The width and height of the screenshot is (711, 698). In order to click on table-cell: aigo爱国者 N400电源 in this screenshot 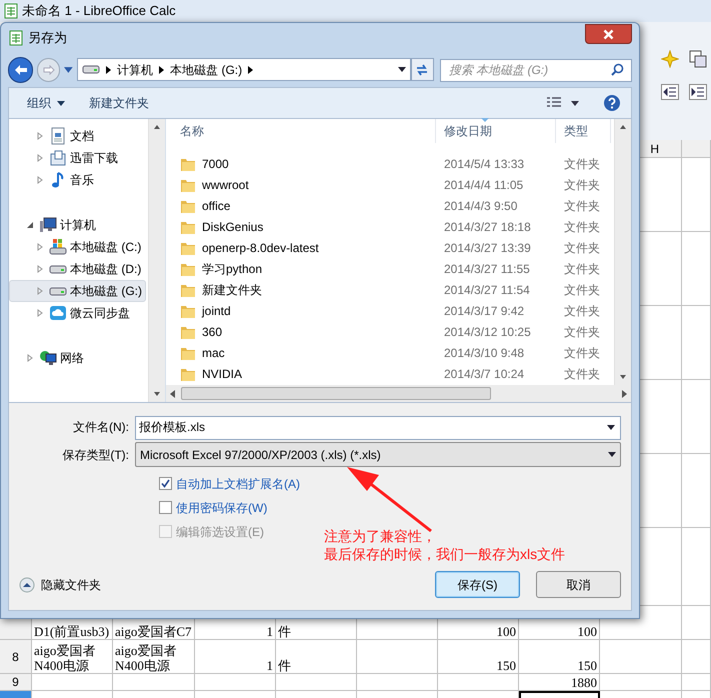, I will do `click(72, 657)`.